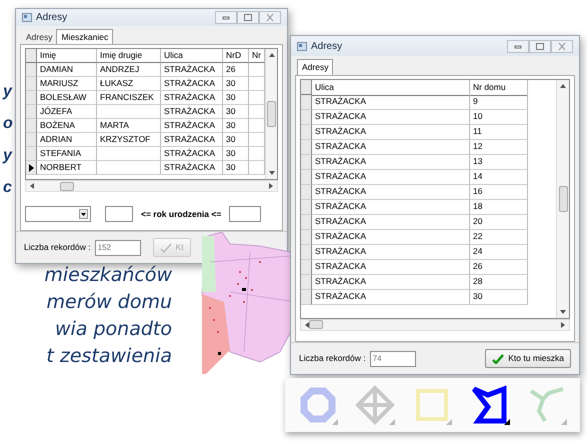 The height and width of the screenshot is (445, 587). Describe the element at coordinates (129, 70) in the screenshot. I see `table-cell: ANDRZEJ` at that location.